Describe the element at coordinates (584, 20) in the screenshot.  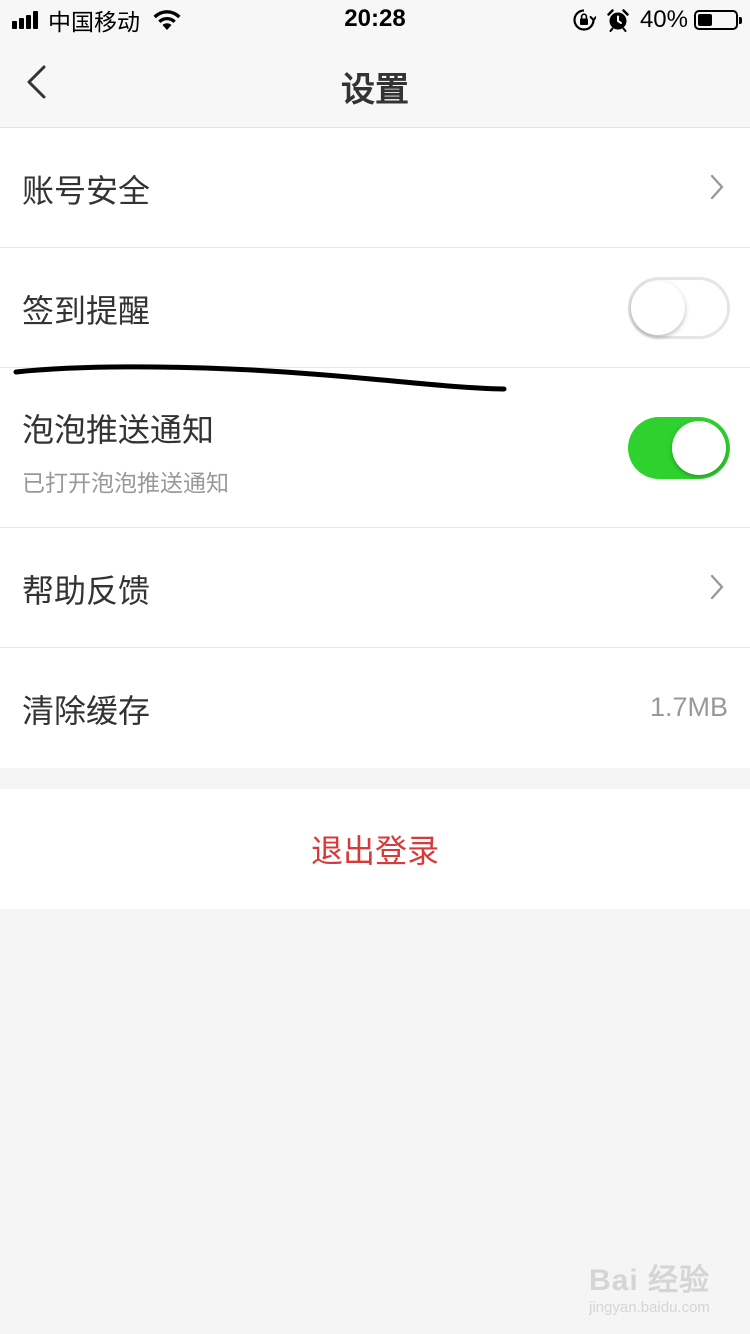
I see `orientation-lock-icon` at that location.